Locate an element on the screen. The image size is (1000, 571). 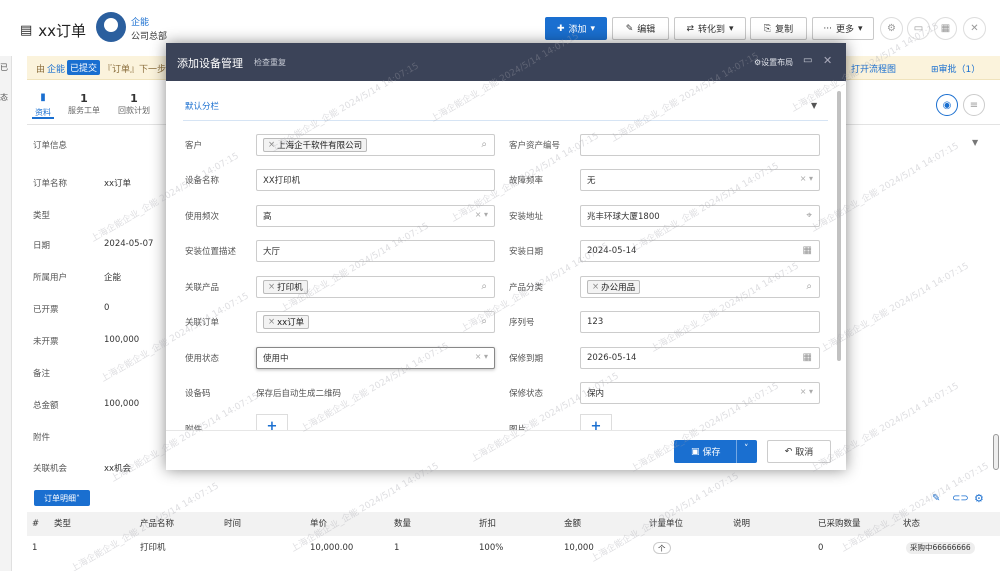
cancel-button: ↶ 取消 is located at coordinates (799, 451).